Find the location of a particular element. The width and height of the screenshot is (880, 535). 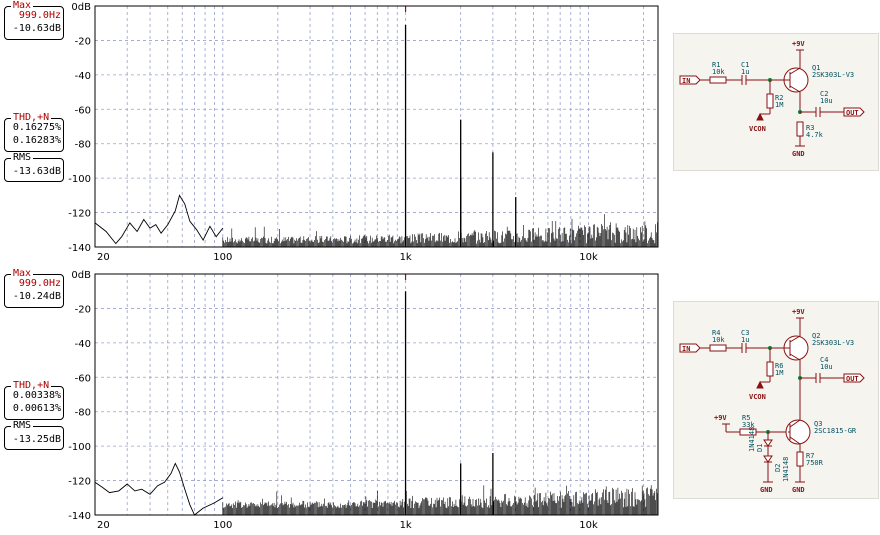

d1-ref: D1 is located at coordinates (760, 448).